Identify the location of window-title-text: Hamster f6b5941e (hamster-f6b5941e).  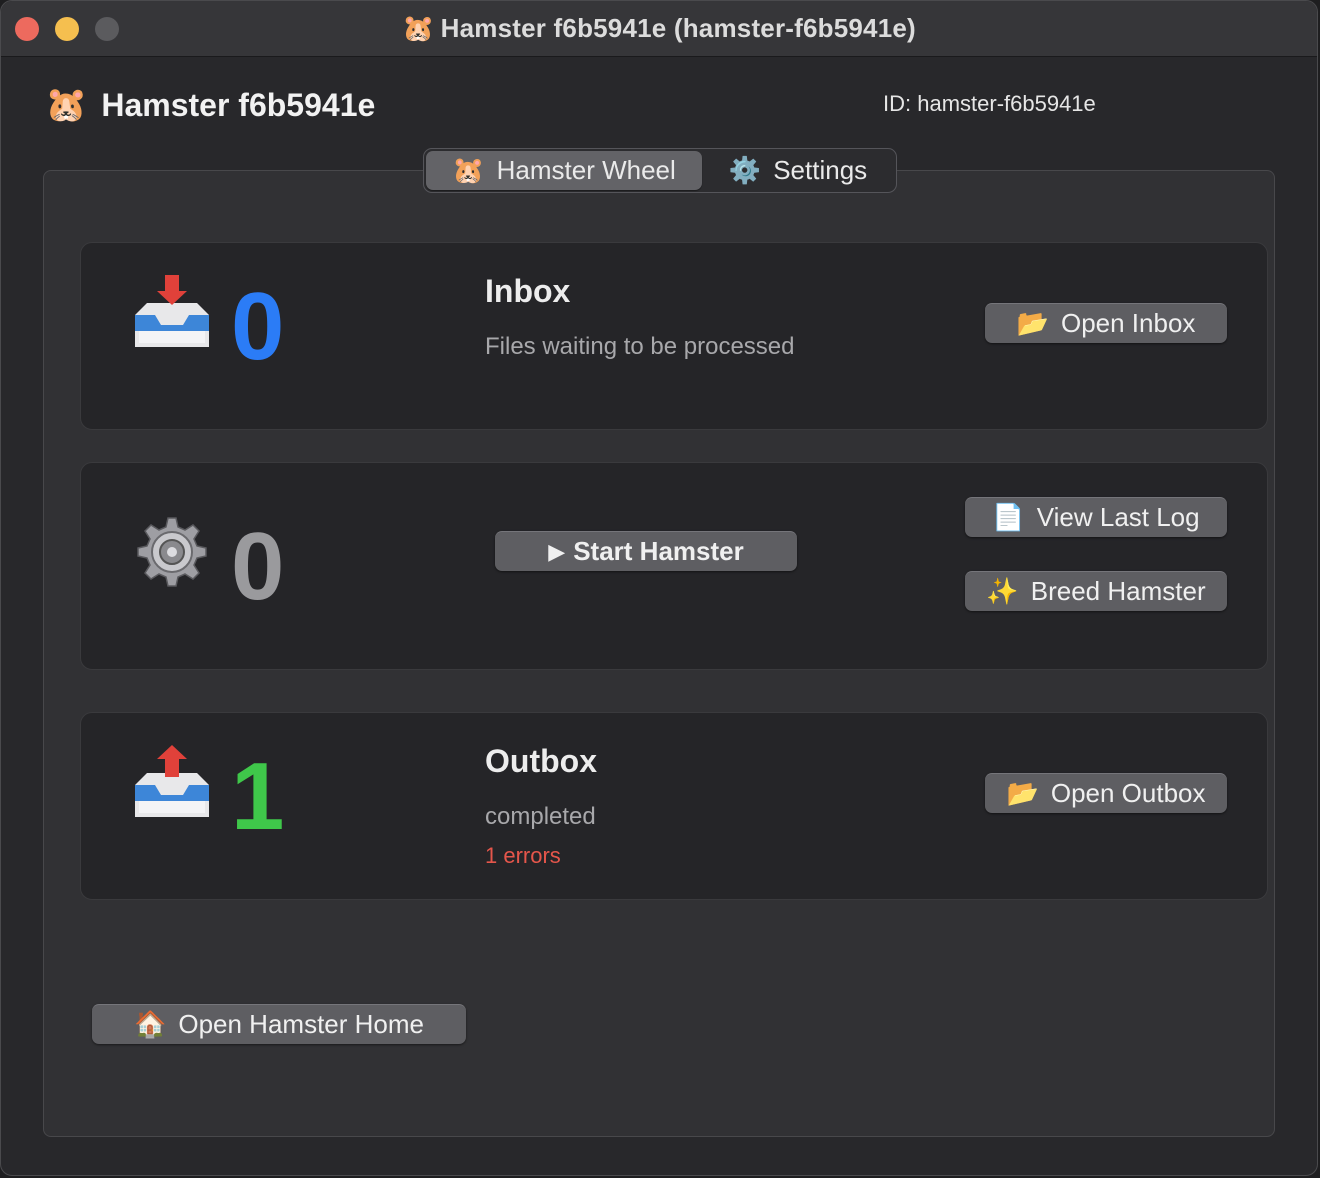
(678, 28).